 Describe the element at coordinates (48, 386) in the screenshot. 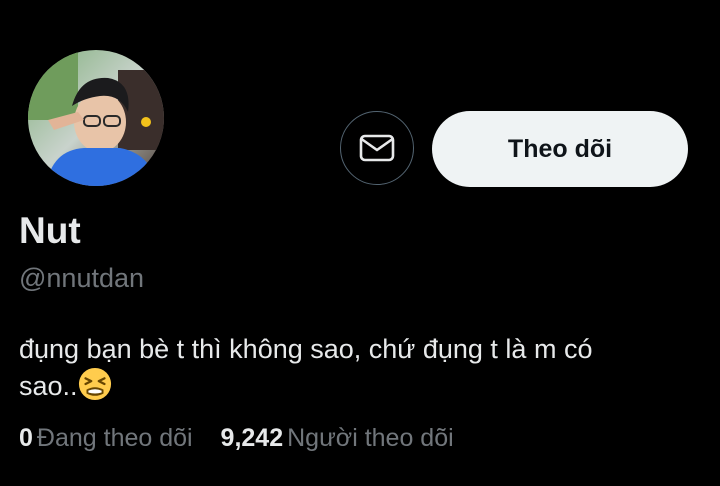

I see `bio-line-2-text: sao..` at that location.